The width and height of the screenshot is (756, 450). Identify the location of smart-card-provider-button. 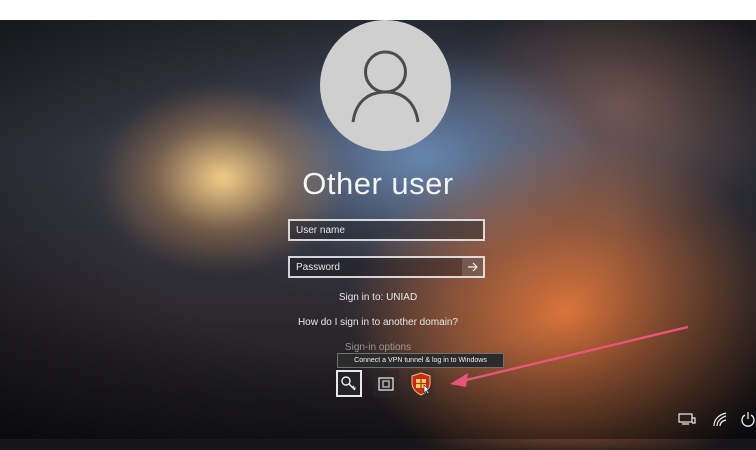
(386, 383).